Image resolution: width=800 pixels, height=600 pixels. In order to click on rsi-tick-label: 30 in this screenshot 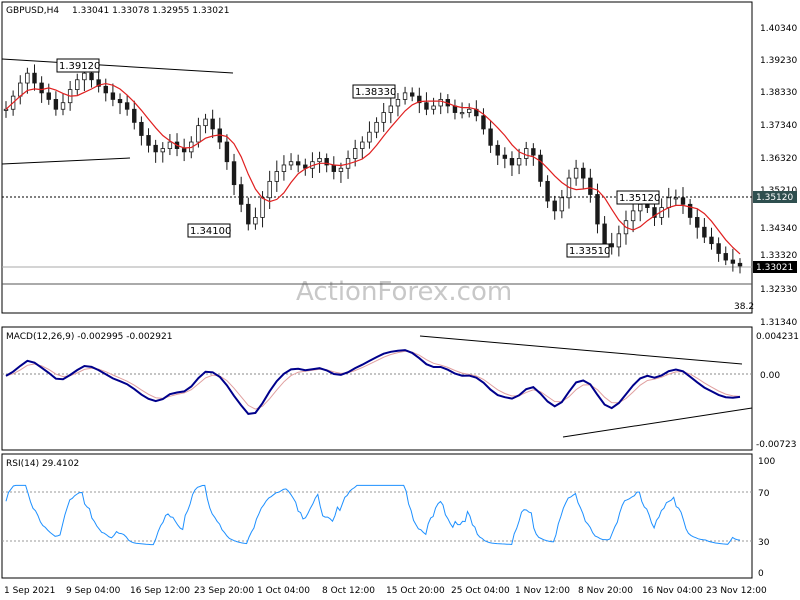, I will do `click(764, 543)`.